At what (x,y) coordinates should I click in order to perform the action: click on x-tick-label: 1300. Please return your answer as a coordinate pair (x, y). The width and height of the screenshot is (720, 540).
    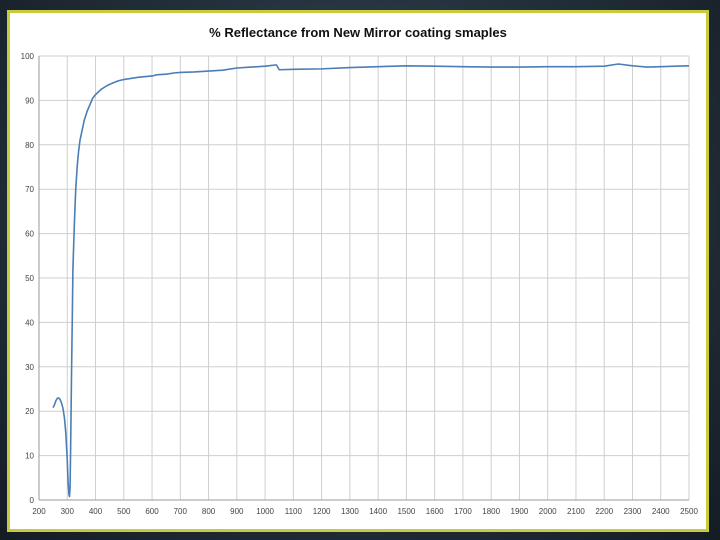
    Looking at the image, I should click on (350, 511).